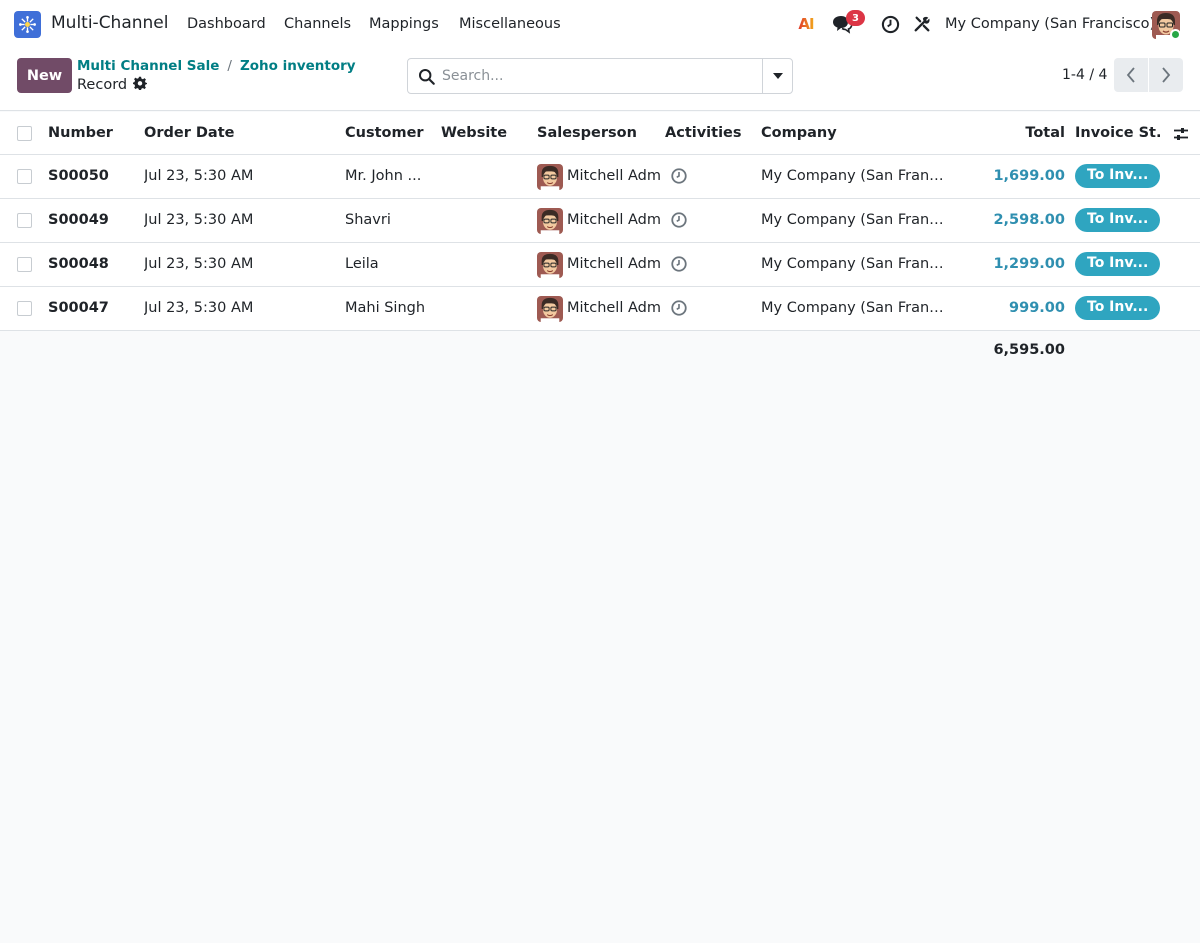  I want to click on cell-total: 1,699.00, so click(1029, 176).